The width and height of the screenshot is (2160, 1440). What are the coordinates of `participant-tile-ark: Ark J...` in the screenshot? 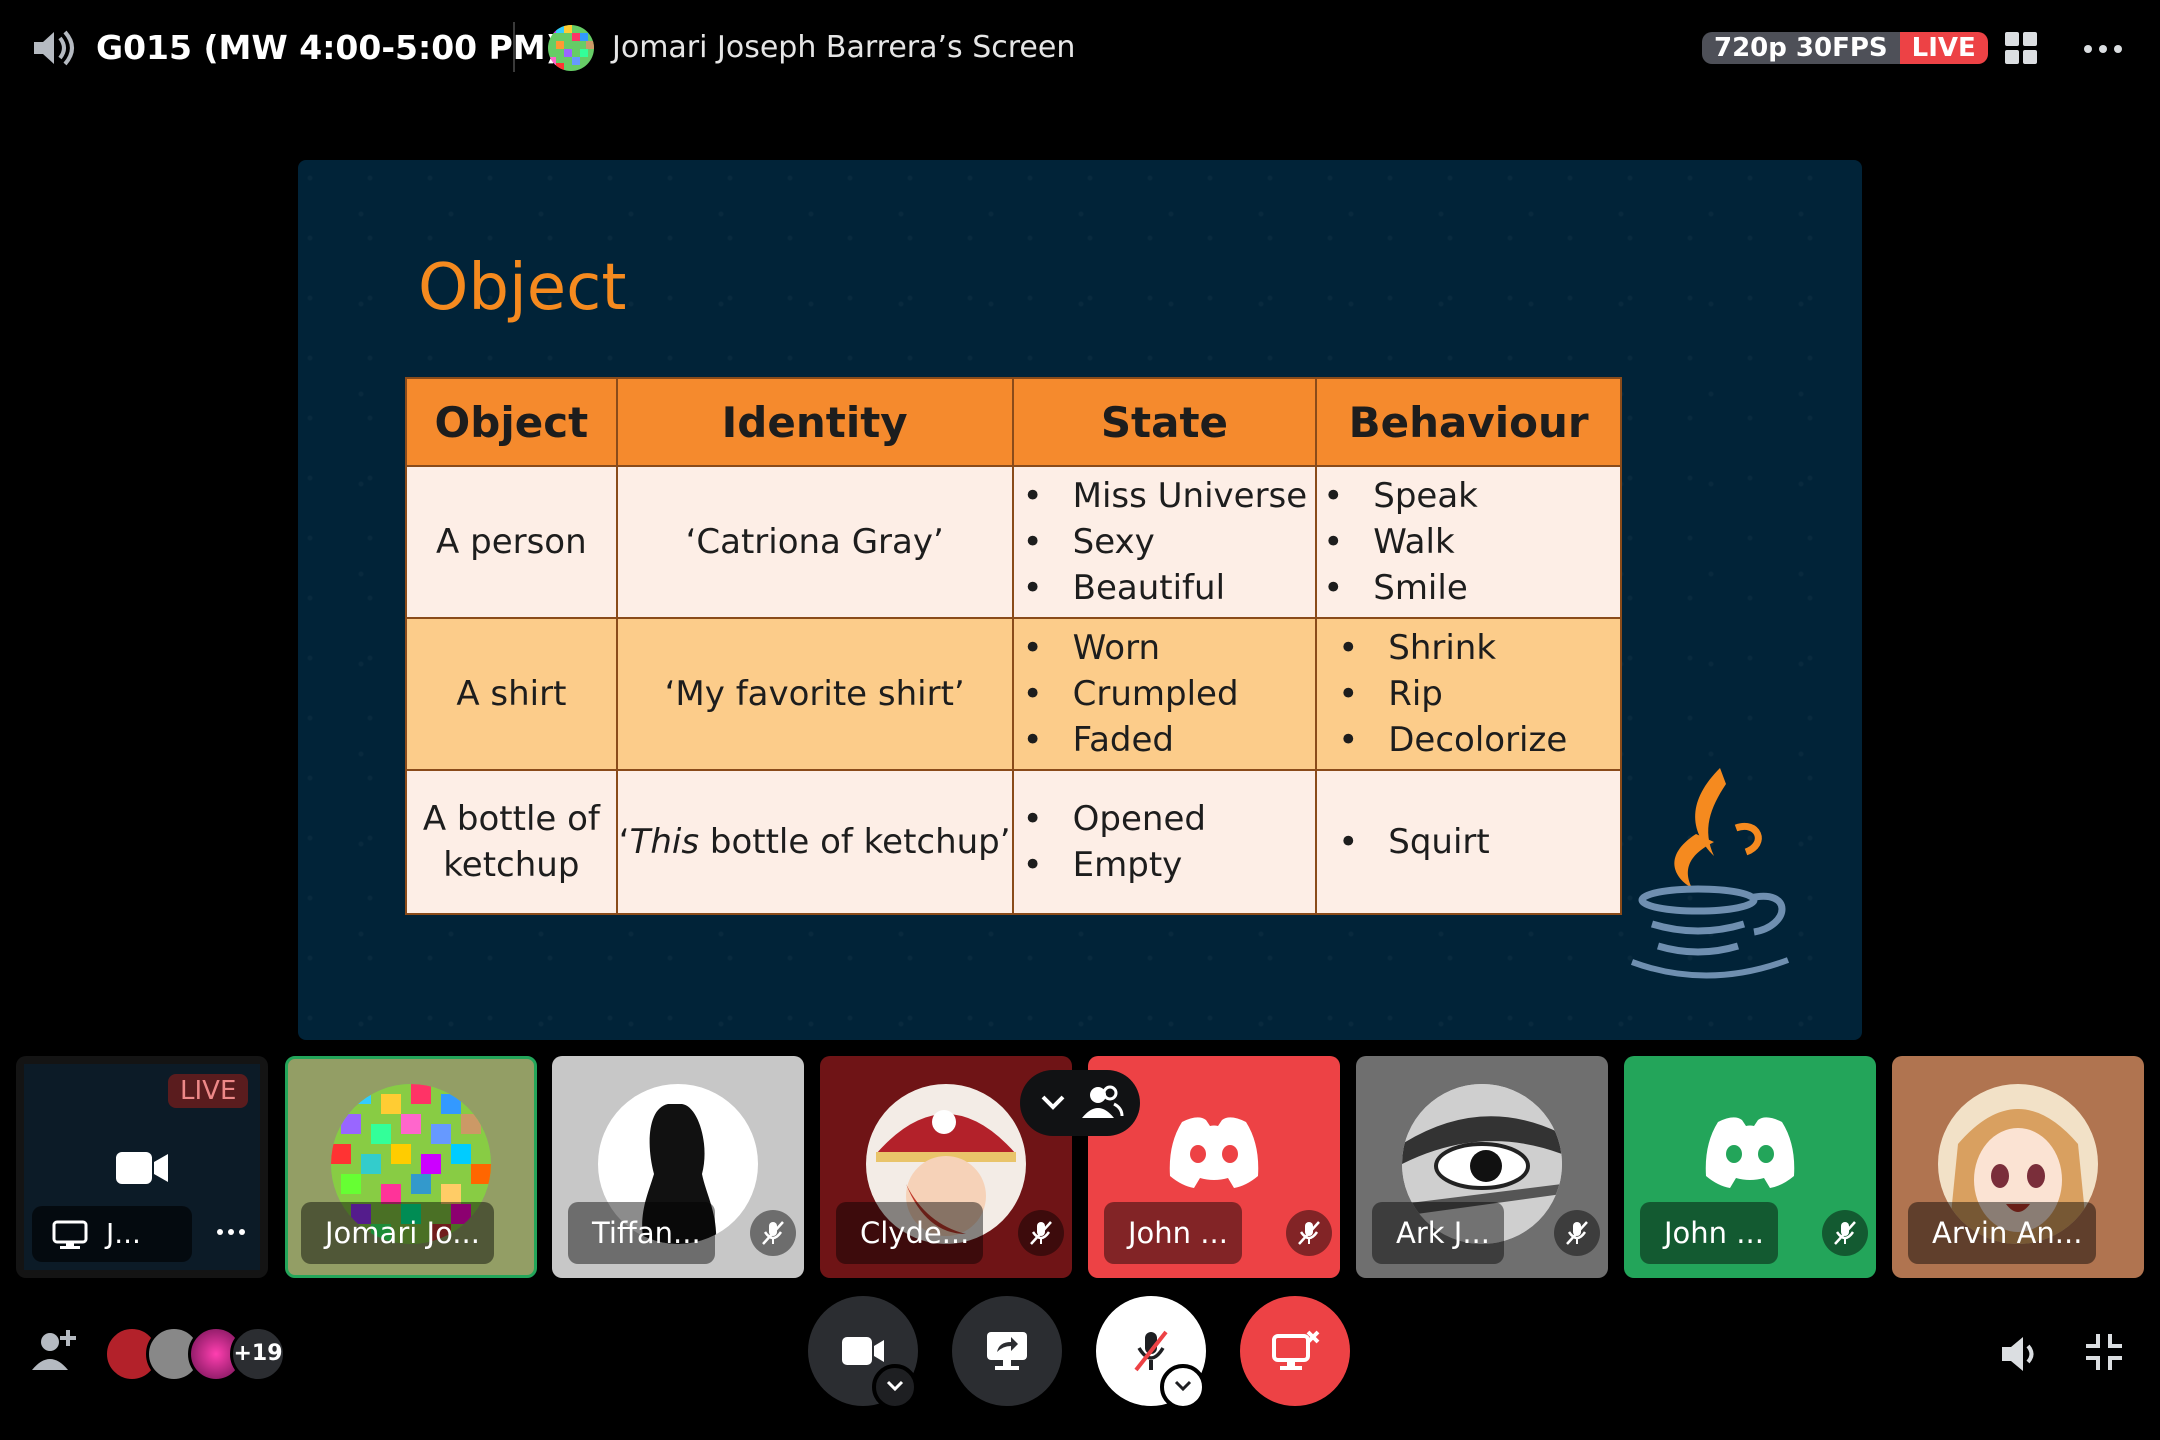 It's located at (1482, 1167).